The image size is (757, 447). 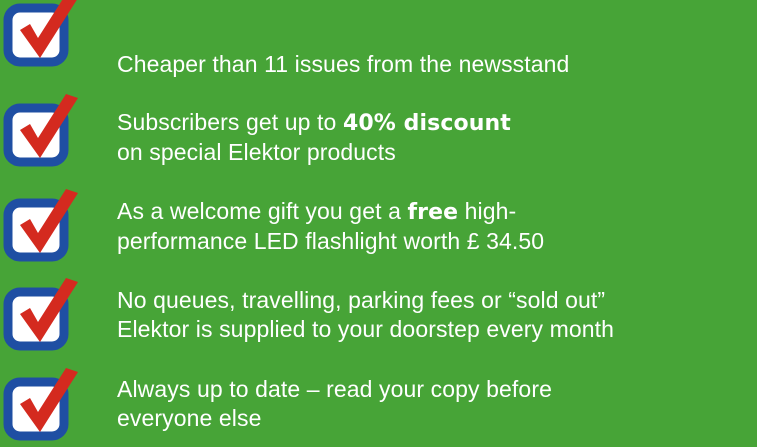 I want to click on benefit-line: on special Elektor products, so click(x=256, y=152).